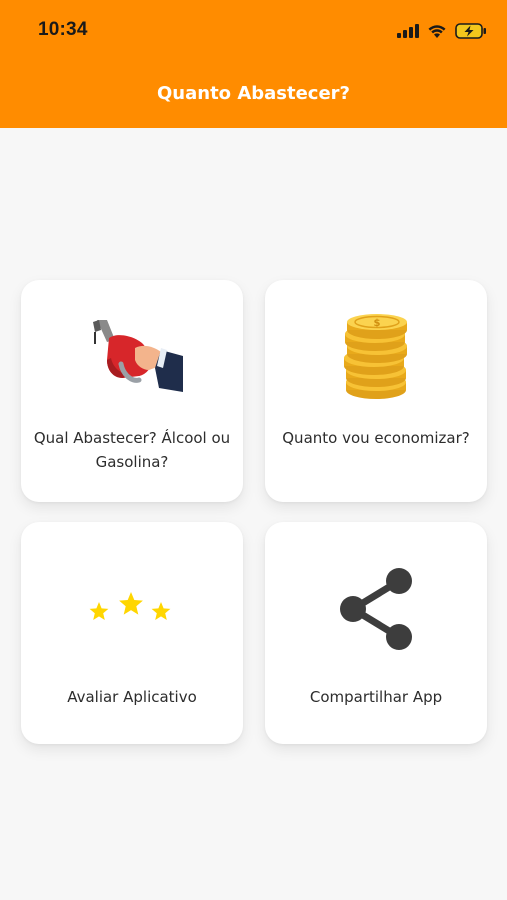  I want to click on menu-card-compartilhar-app: Compartilhar App, so click(376, 633).